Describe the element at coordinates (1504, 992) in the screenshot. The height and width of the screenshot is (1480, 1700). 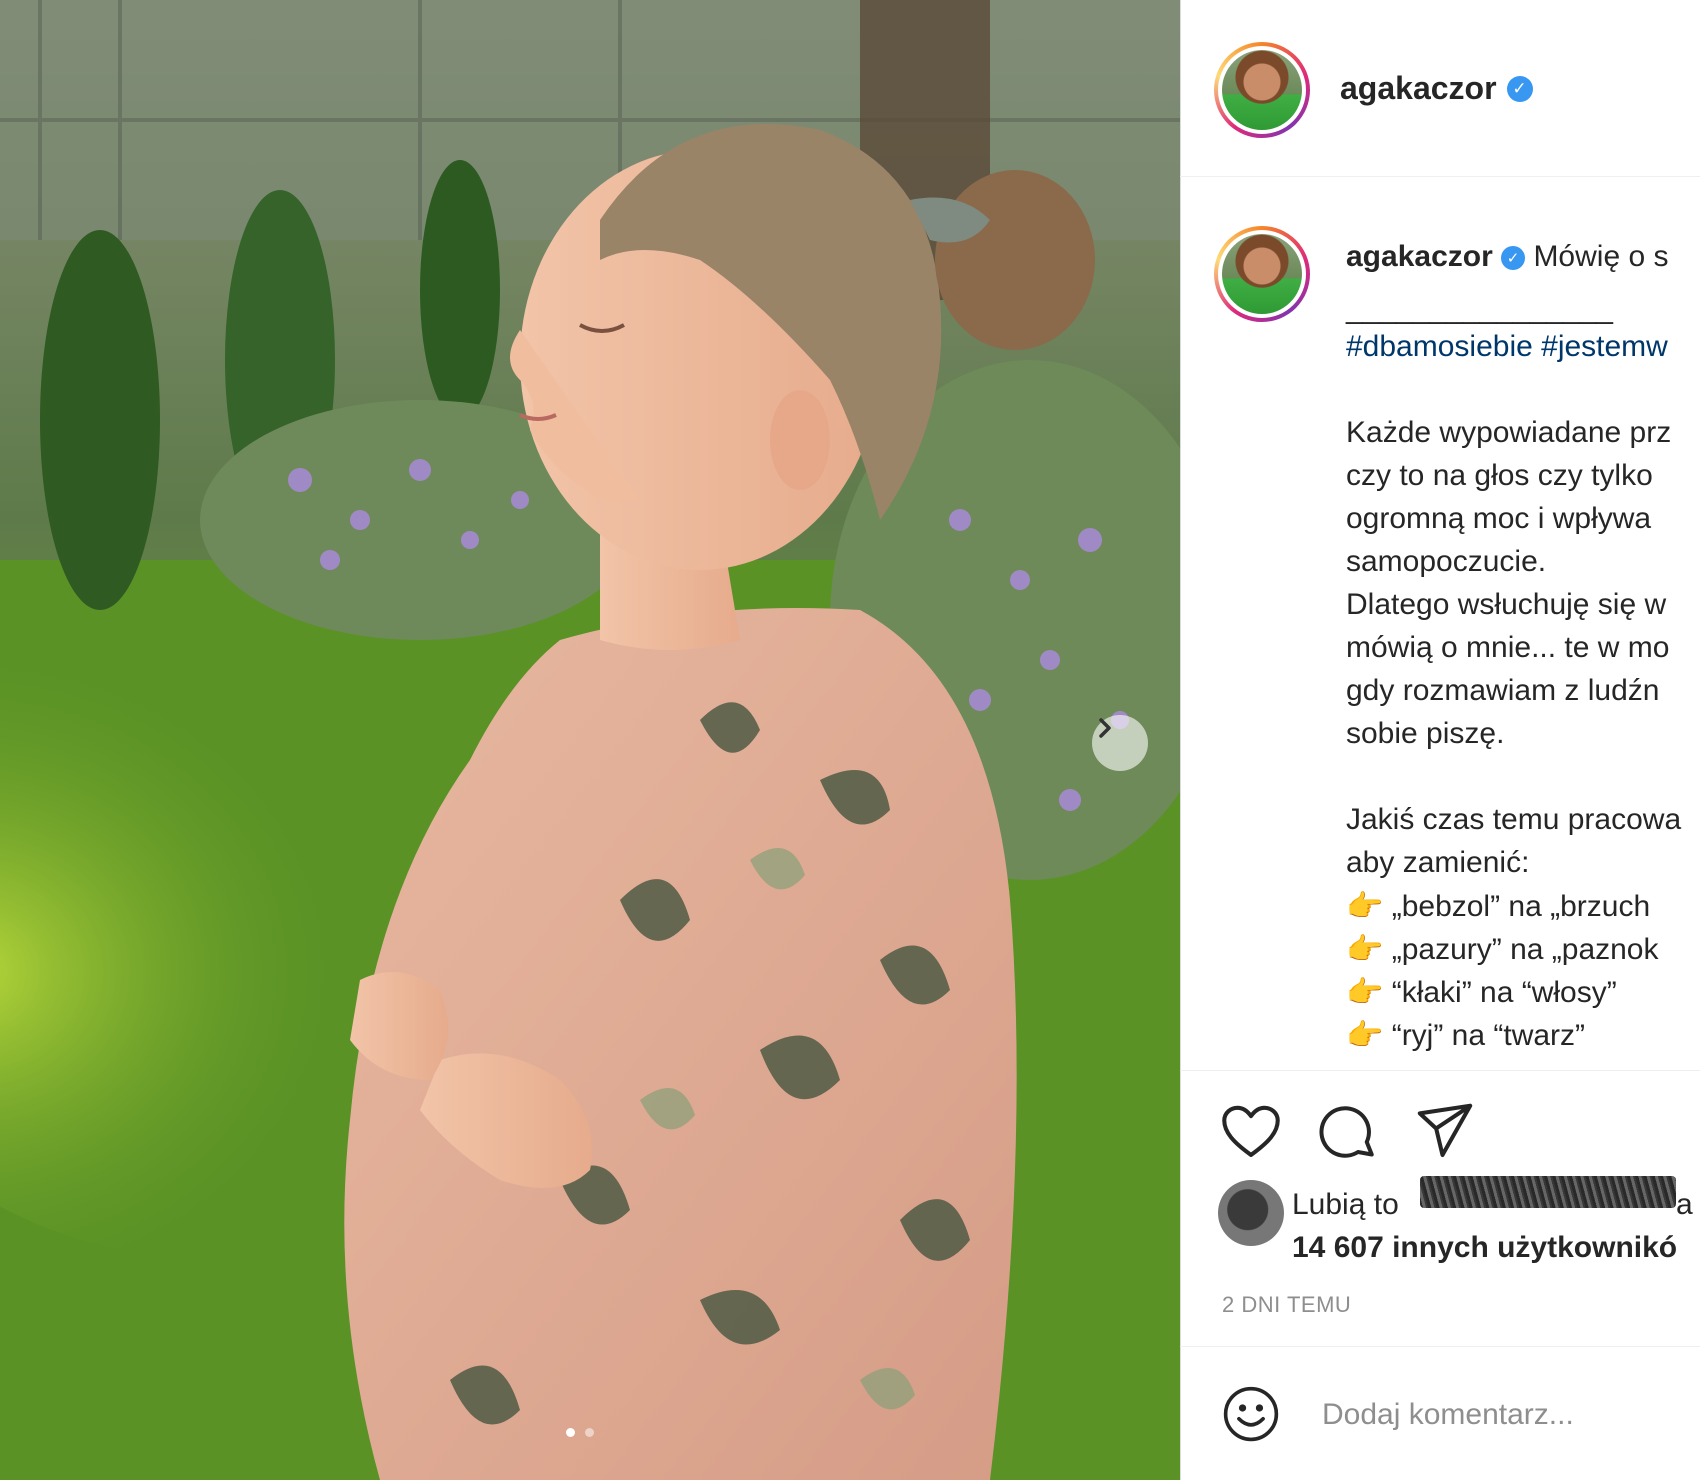
I see `list-item-text: “kłaki” na “włosy”` at that location.